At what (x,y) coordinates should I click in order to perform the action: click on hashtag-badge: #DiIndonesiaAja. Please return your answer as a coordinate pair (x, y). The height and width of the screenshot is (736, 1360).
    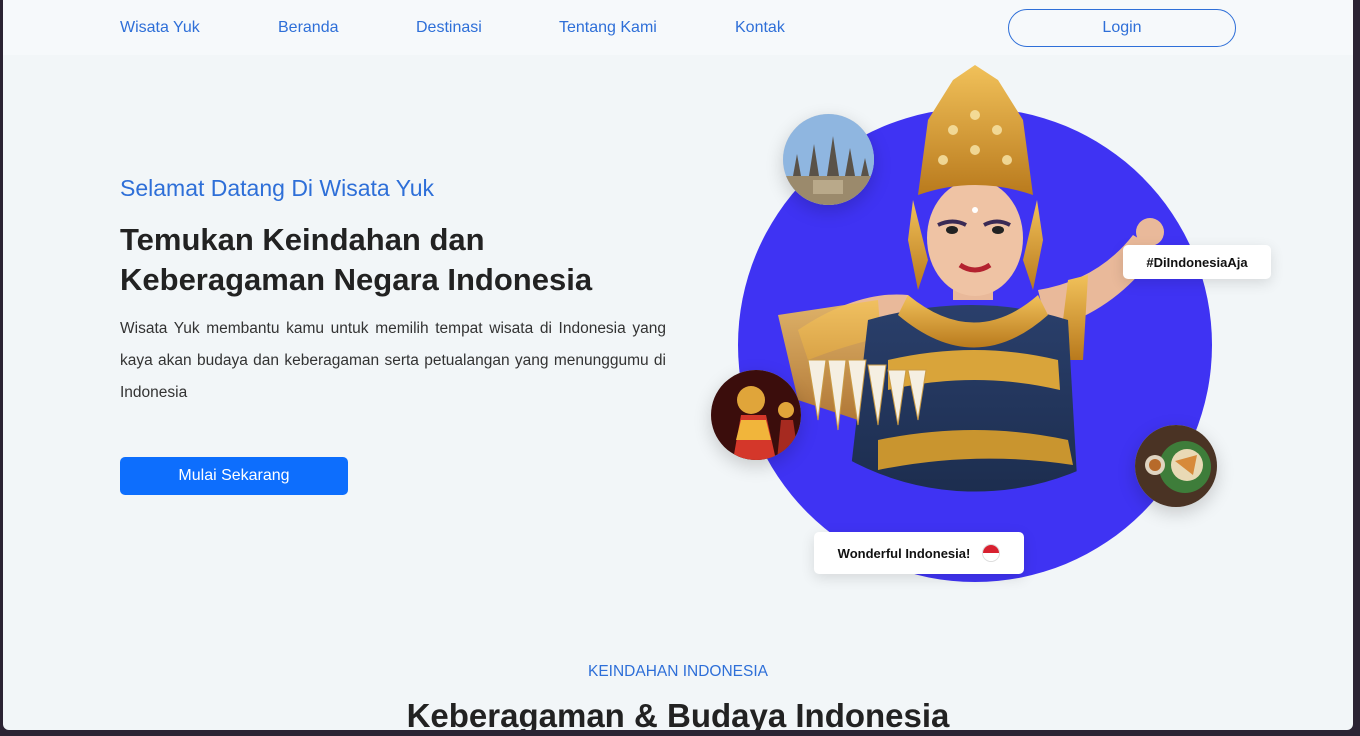
    Looking at the image, I should click on (1197, 262).